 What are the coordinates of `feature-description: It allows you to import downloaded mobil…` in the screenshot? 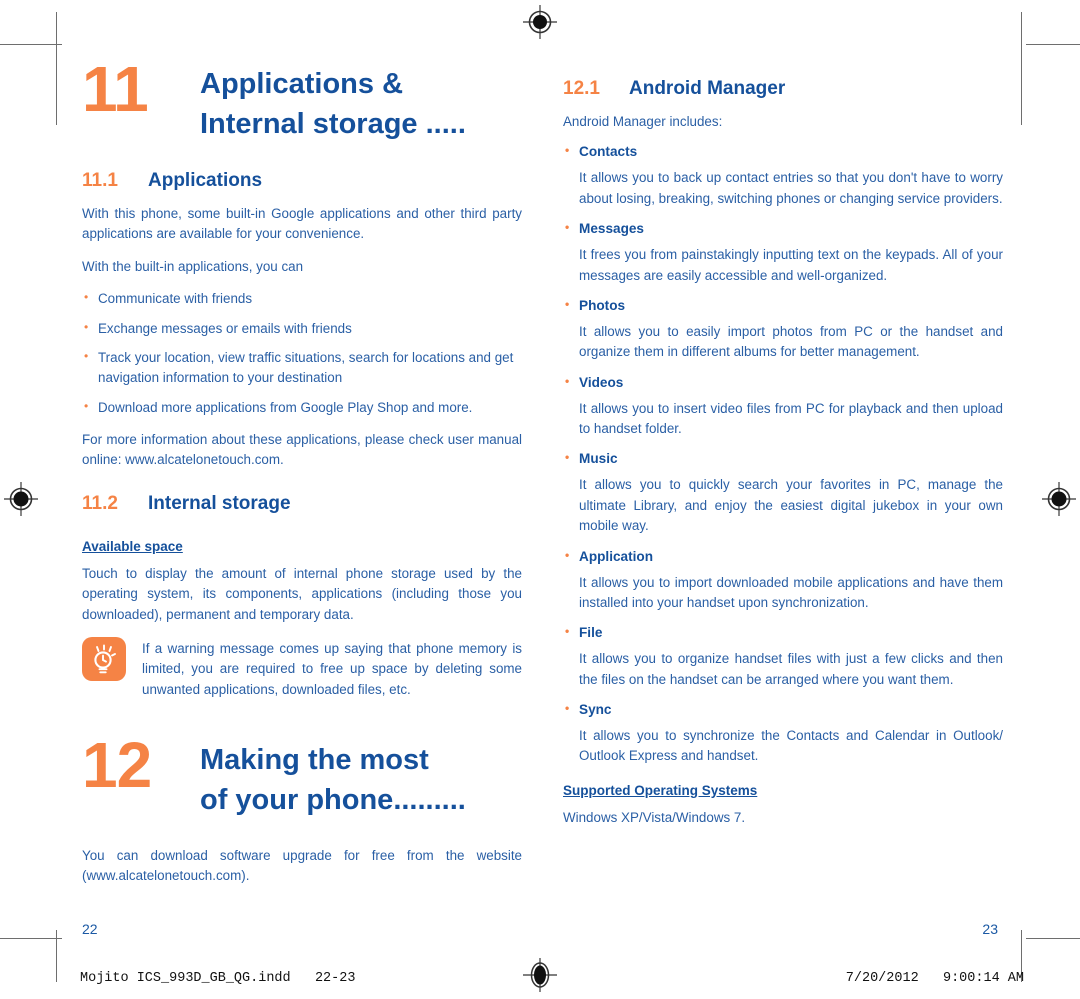 It's located at (791, 592).